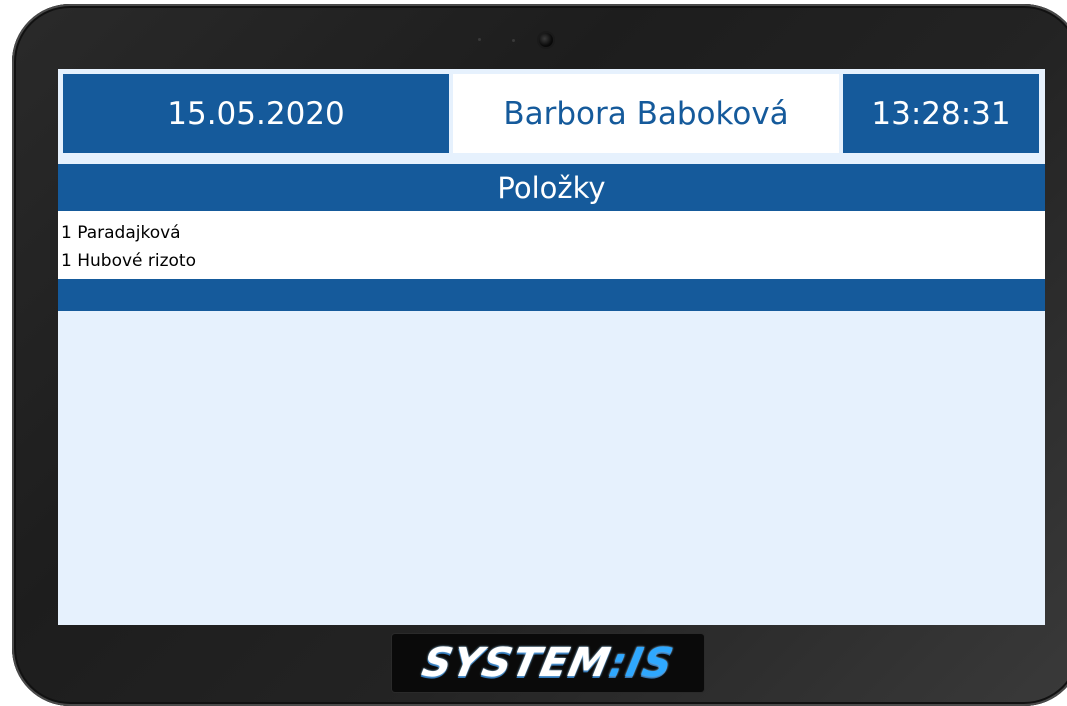 This screenshot has width=1067, height=706. I want to click on items-list: 1 Paradajková 1 Hubové rizoto, so click(551, 245).